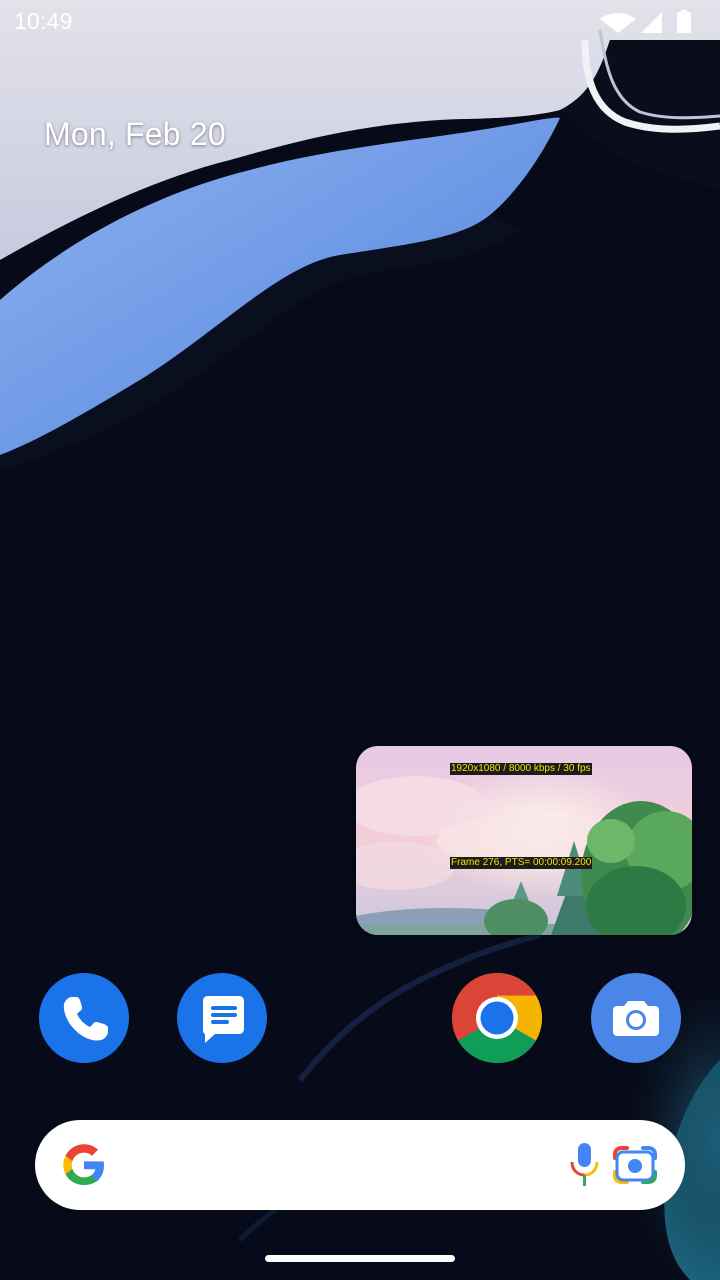 The width and height of the screenshot is (720, 1280). Describe the element at coordinates (360, 1165) in the screenshot. I see `google-search-bar` at that location.